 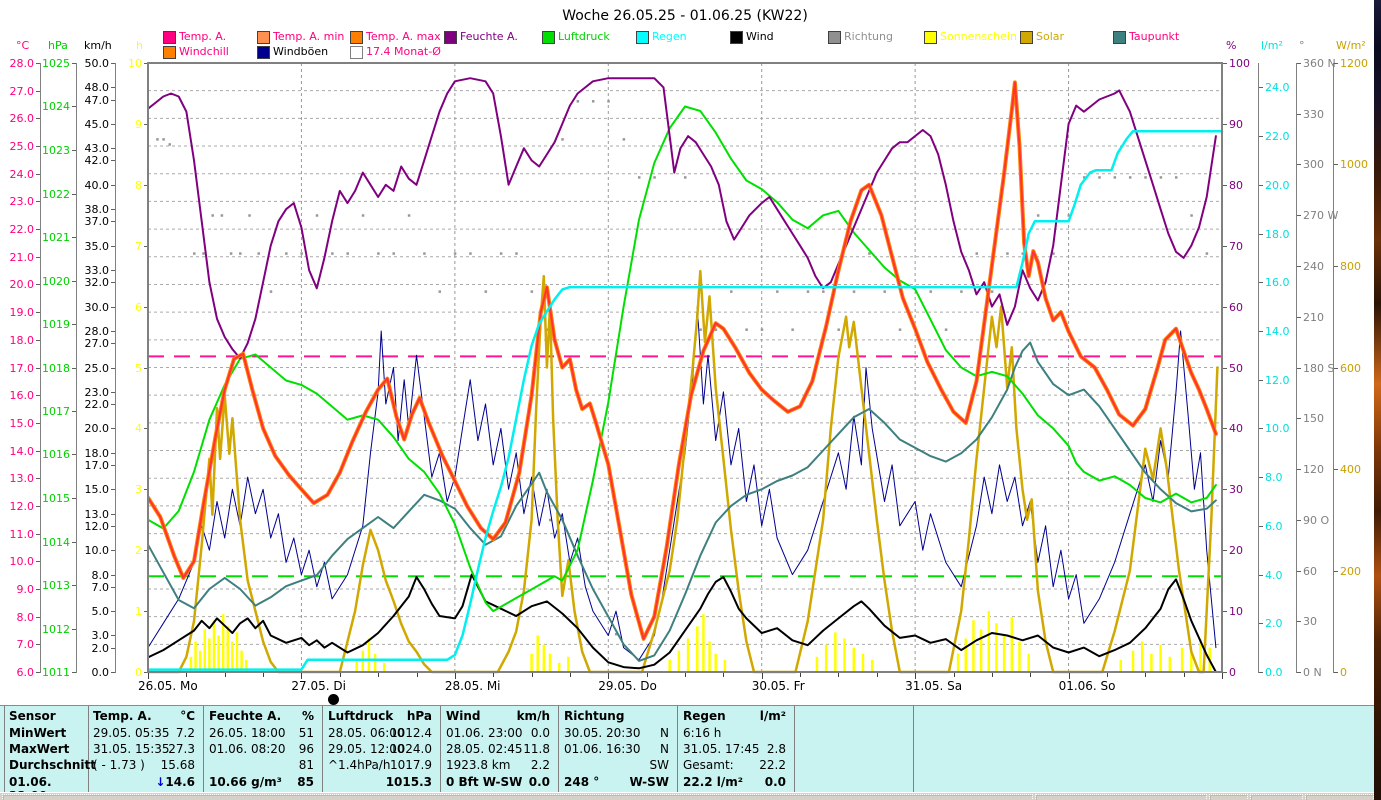 I want to click on table-row-max: 31.05. 17:45 2.8, so click(x=735, y=750).